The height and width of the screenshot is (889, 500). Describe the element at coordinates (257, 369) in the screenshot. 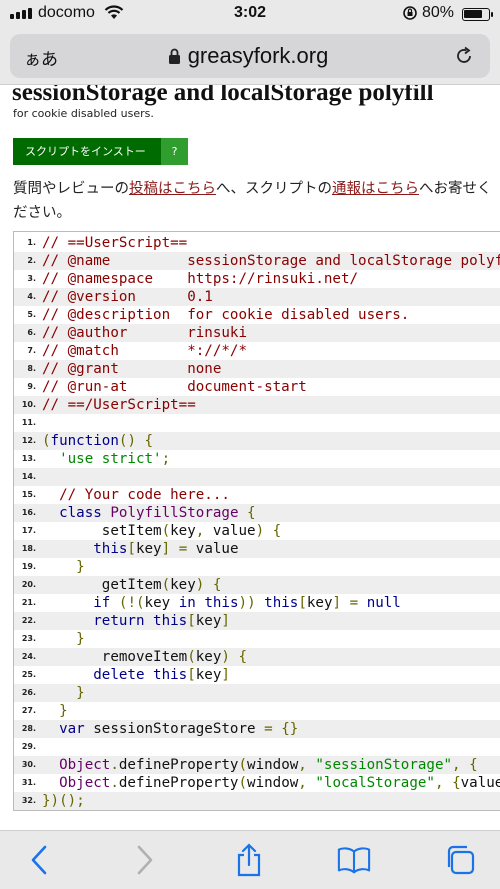

I see `code-line: 8. // @grant none` at that location.